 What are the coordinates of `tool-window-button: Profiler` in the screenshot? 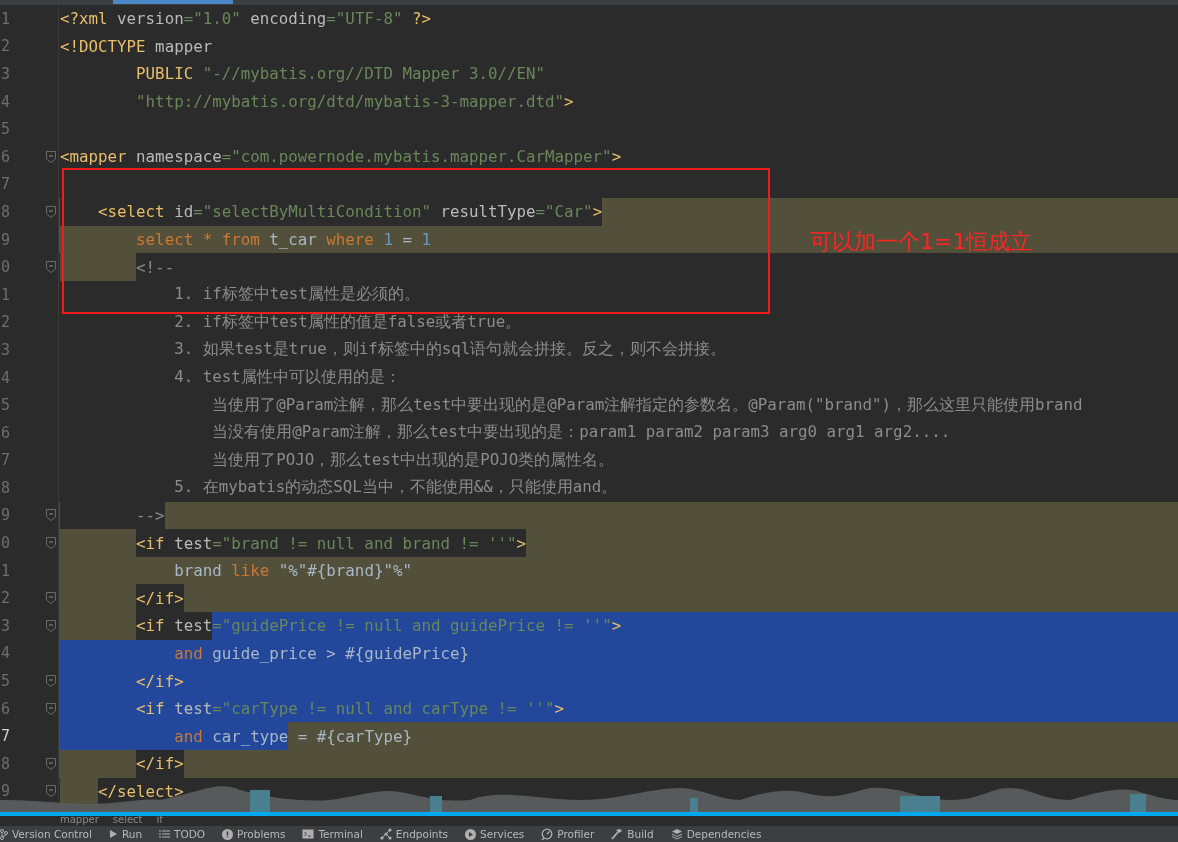 It's located at (568, 834).